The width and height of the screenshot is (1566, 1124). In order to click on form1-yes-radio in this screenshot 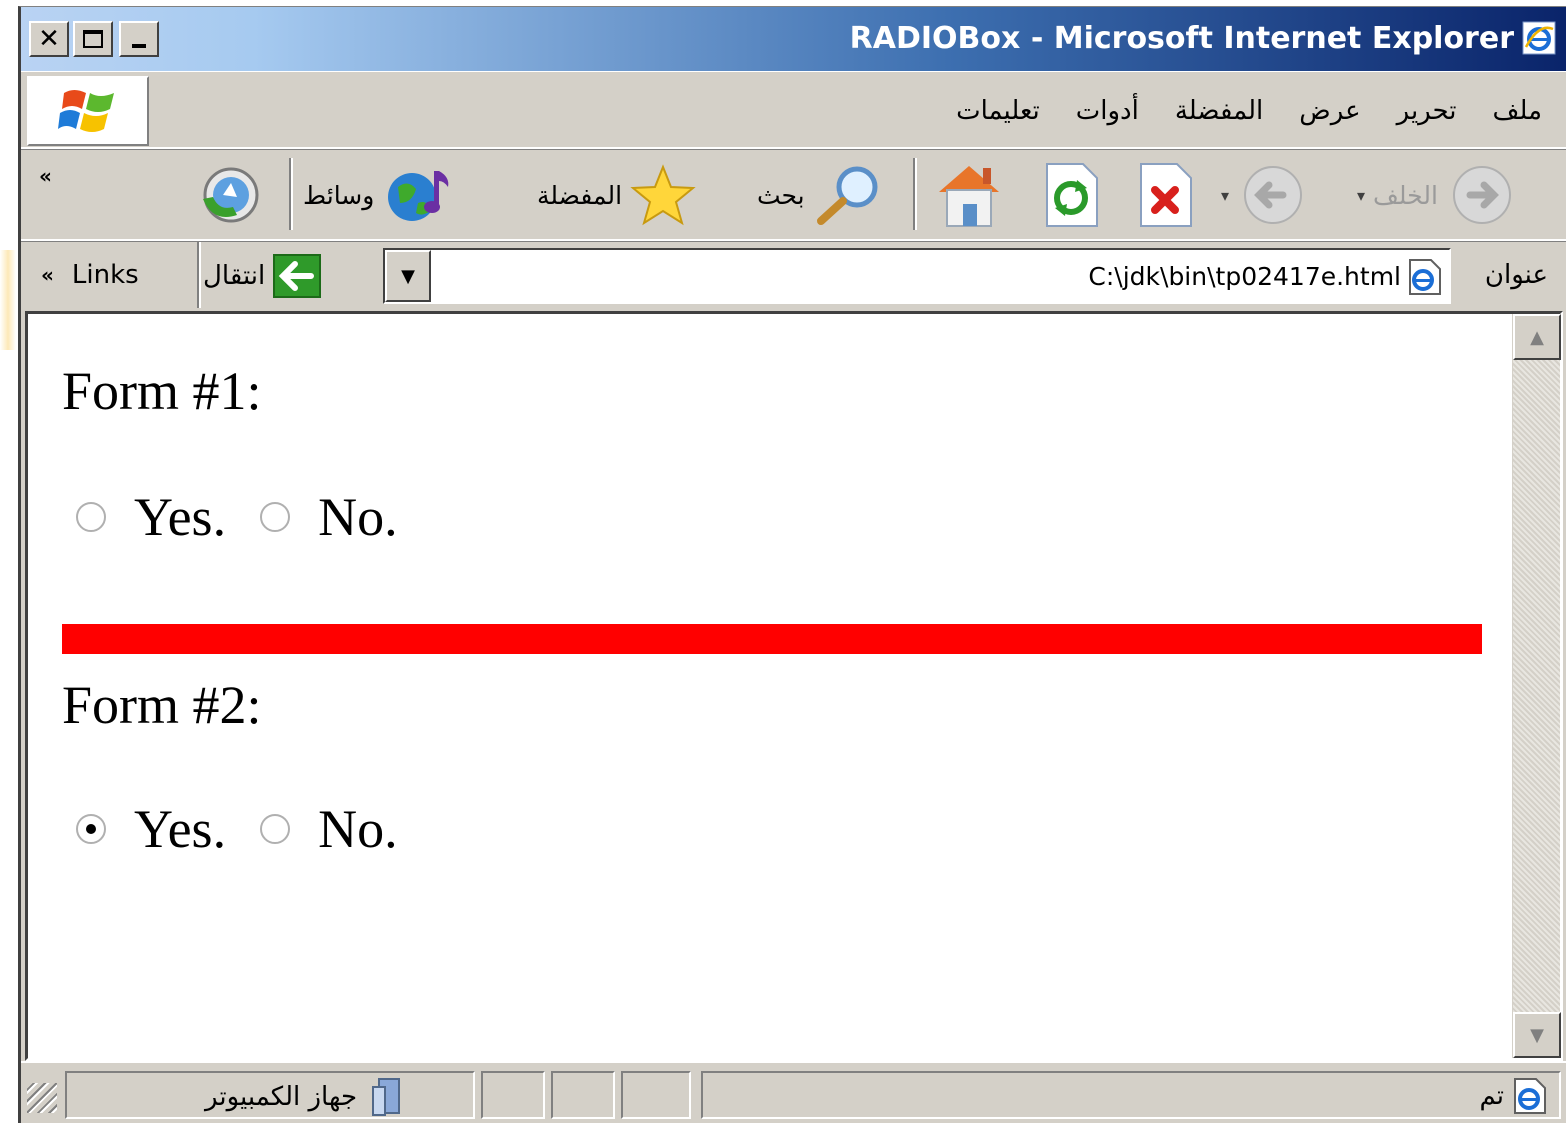, I will do `click(91, 517)`.